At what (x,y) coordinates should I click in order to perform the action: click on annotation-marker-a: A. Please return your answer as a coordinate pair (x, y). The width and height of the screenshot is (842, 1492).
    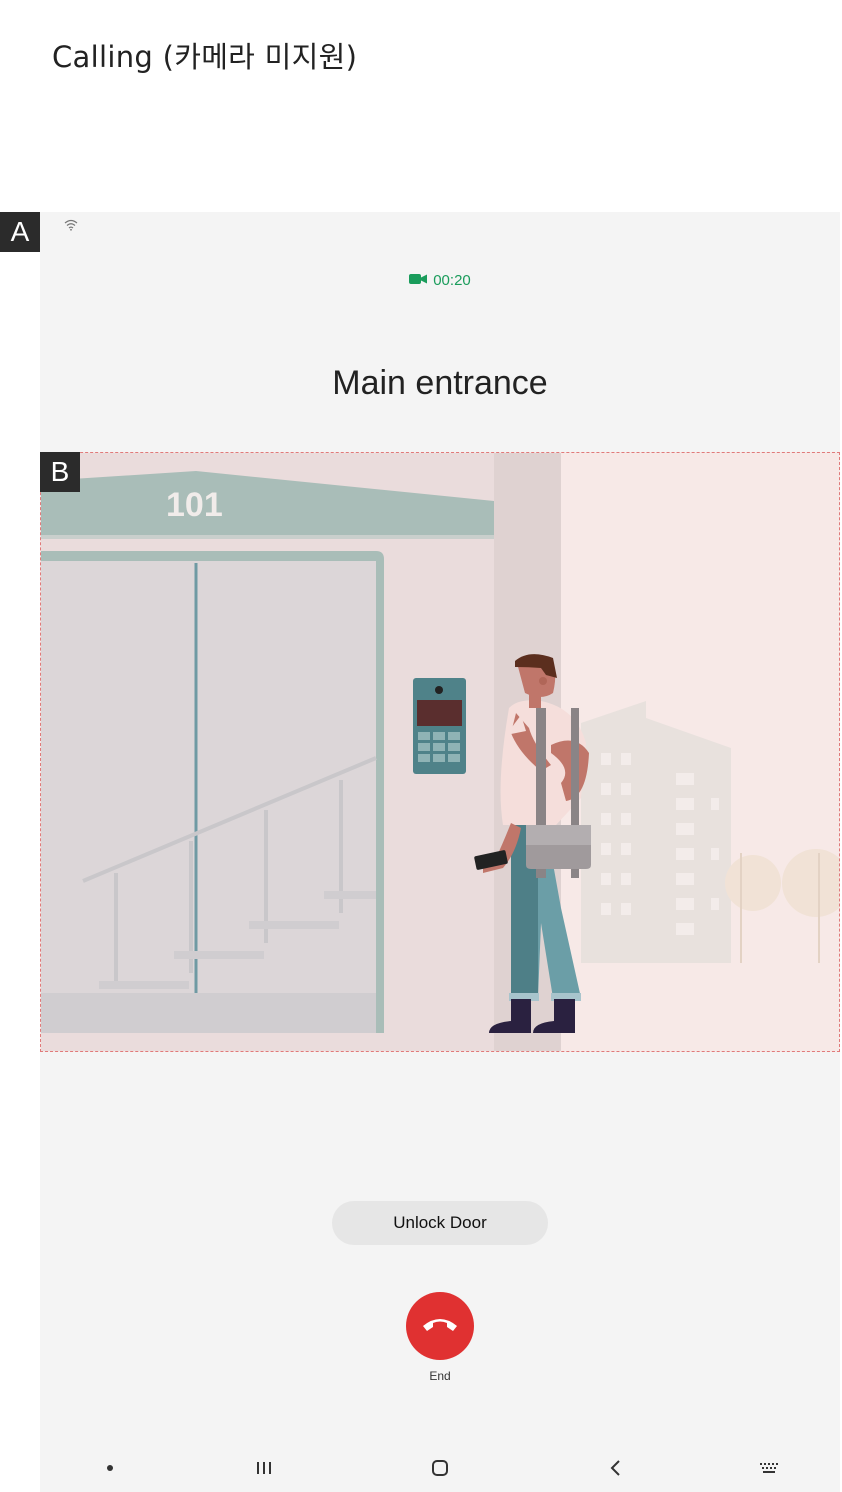
    Looking at the image, I should click on (20, 232).